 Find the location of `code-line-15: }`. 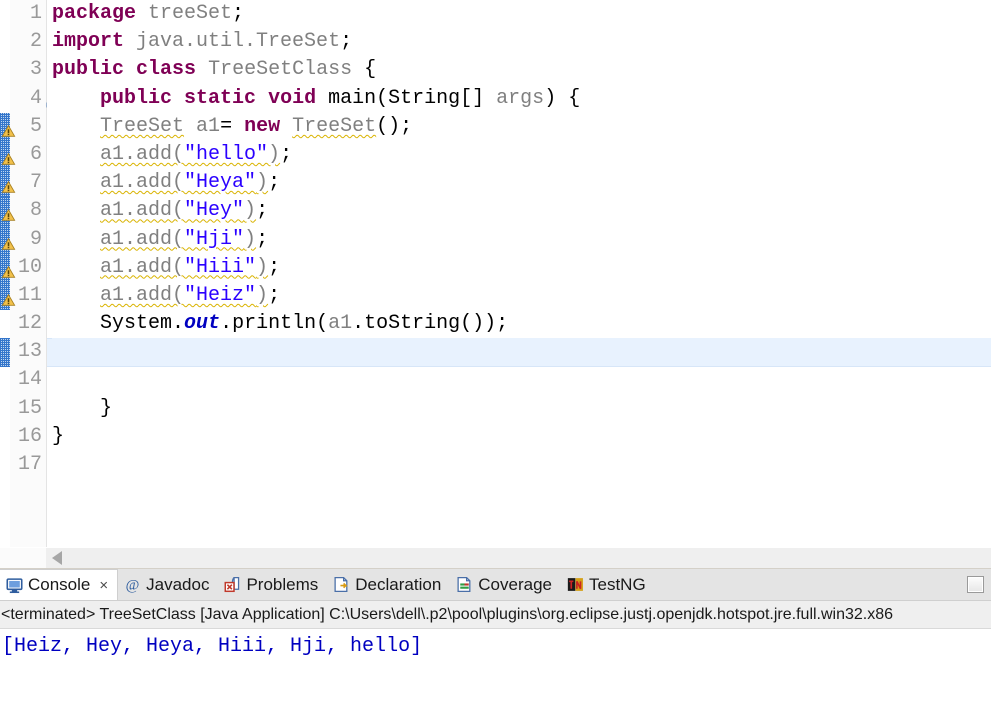

code-line-15: } is located at coordinates (521, 409).